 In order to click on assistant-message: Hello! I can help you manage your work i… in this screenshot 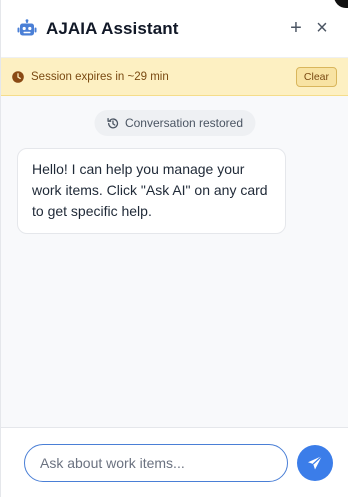, I will do `click(151, 191)`.